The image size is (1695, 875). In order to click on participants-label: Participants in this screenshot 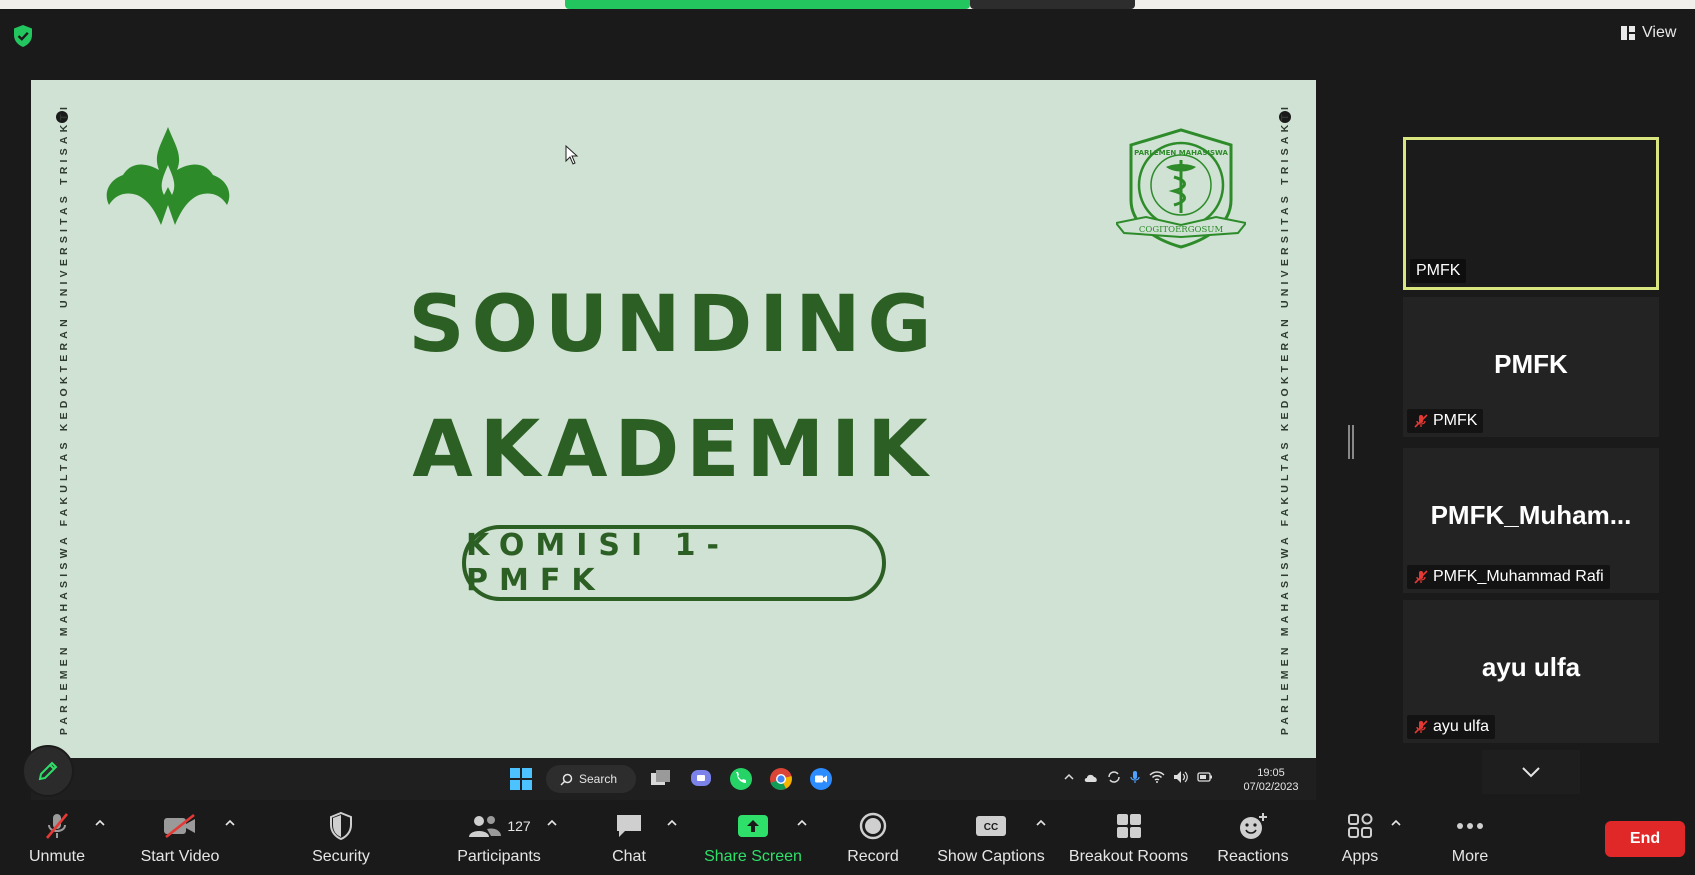, I will do `click(499, 856)`.